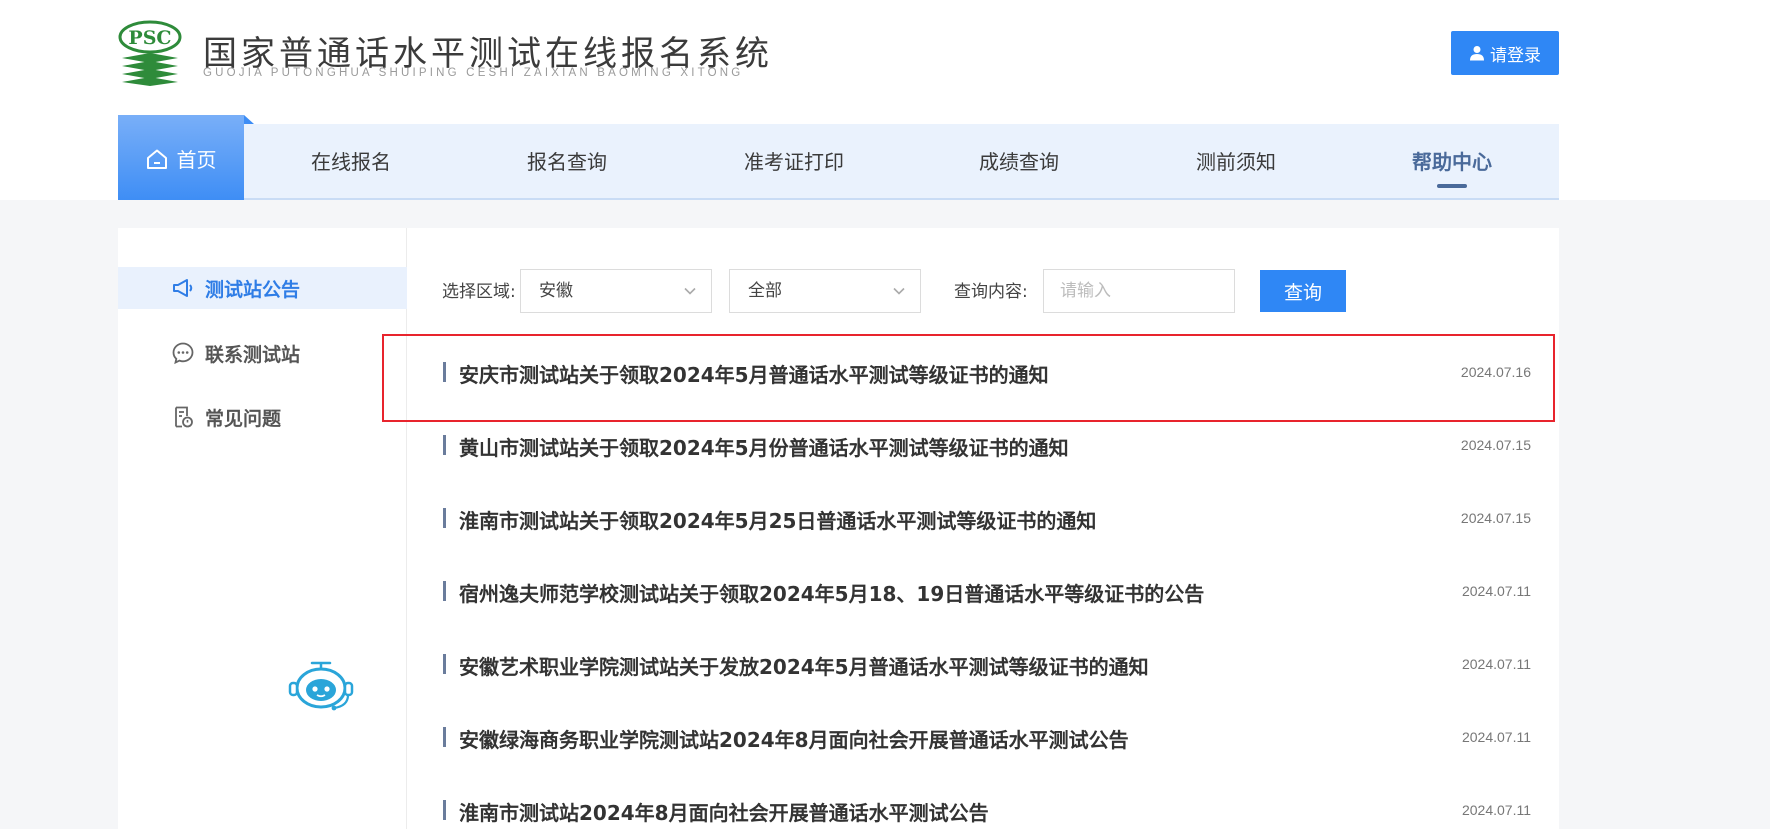  I want to click on sidebar-item-announcements: 测试站公告, so click(262, 288).